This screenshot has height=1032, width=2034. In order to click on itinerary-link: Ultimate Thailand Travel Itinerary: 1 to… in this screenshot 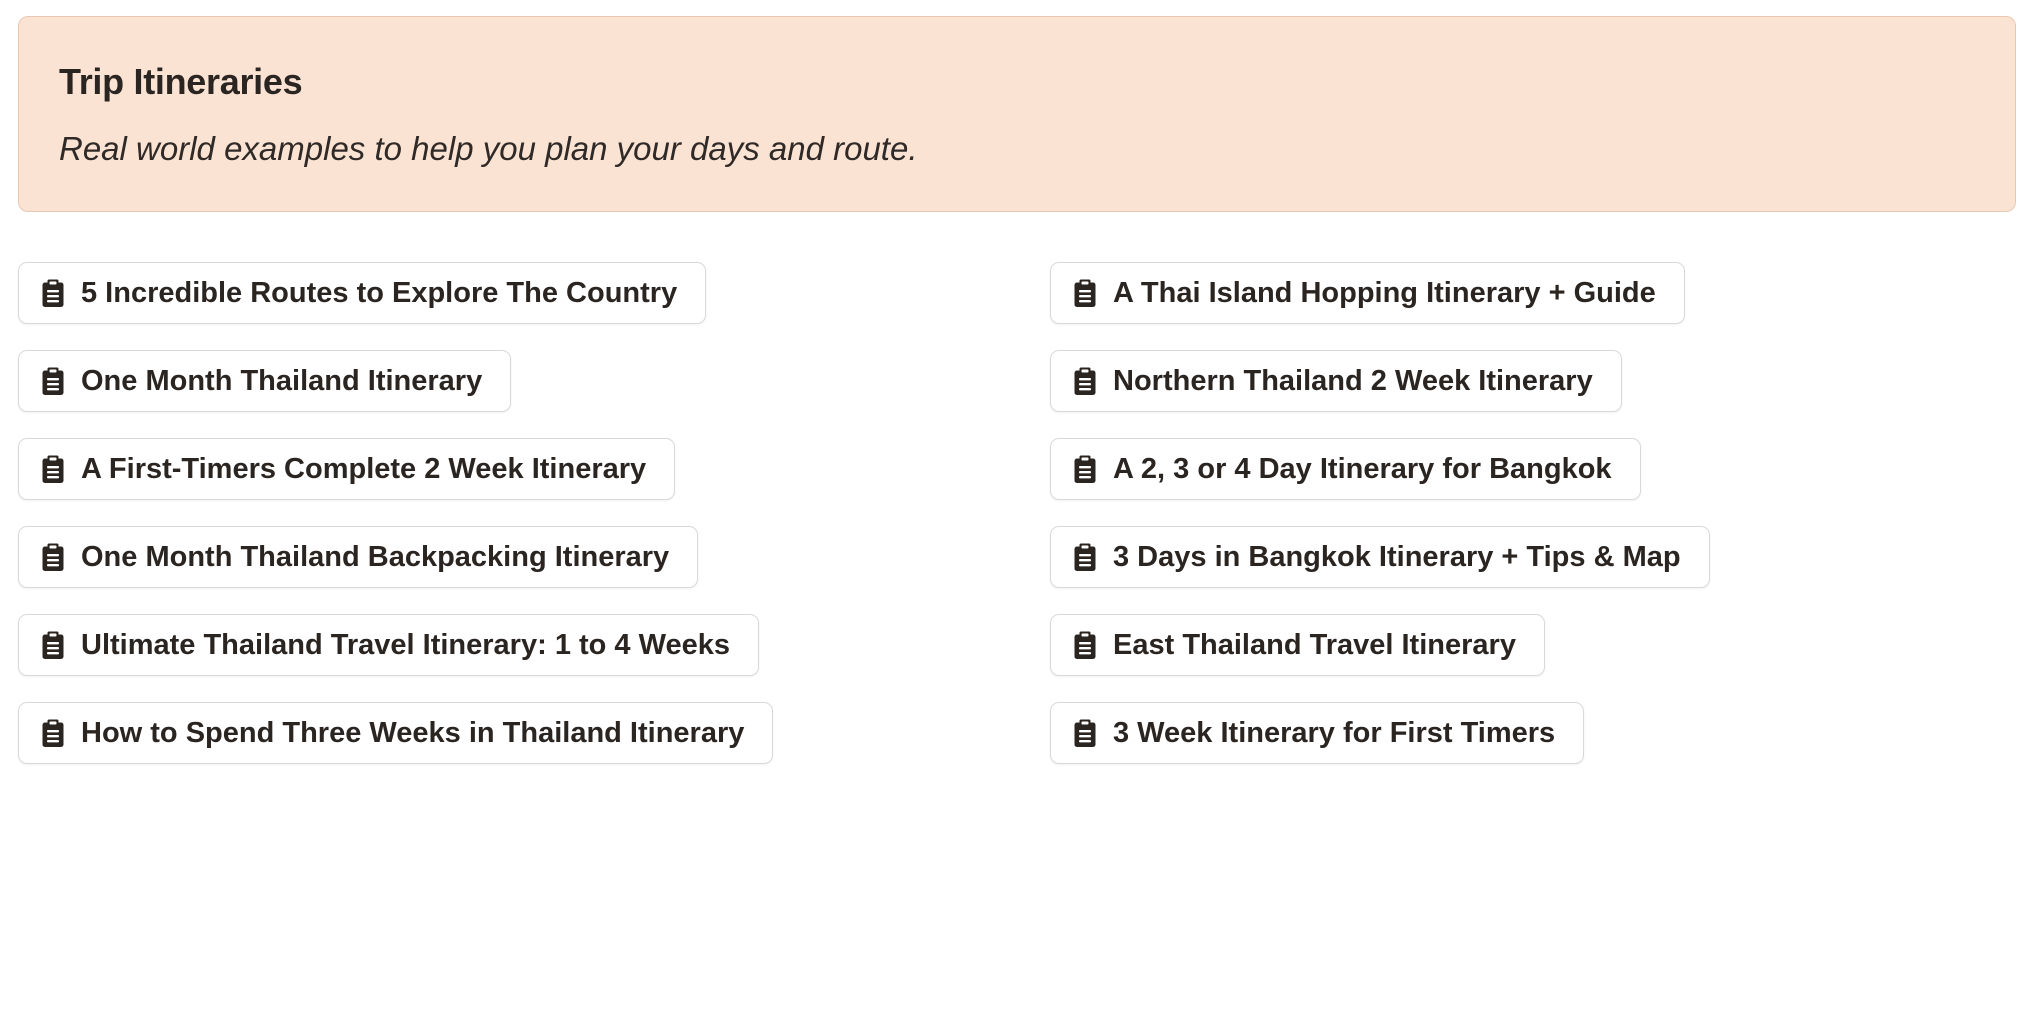, I will do `click(388, 645)`.